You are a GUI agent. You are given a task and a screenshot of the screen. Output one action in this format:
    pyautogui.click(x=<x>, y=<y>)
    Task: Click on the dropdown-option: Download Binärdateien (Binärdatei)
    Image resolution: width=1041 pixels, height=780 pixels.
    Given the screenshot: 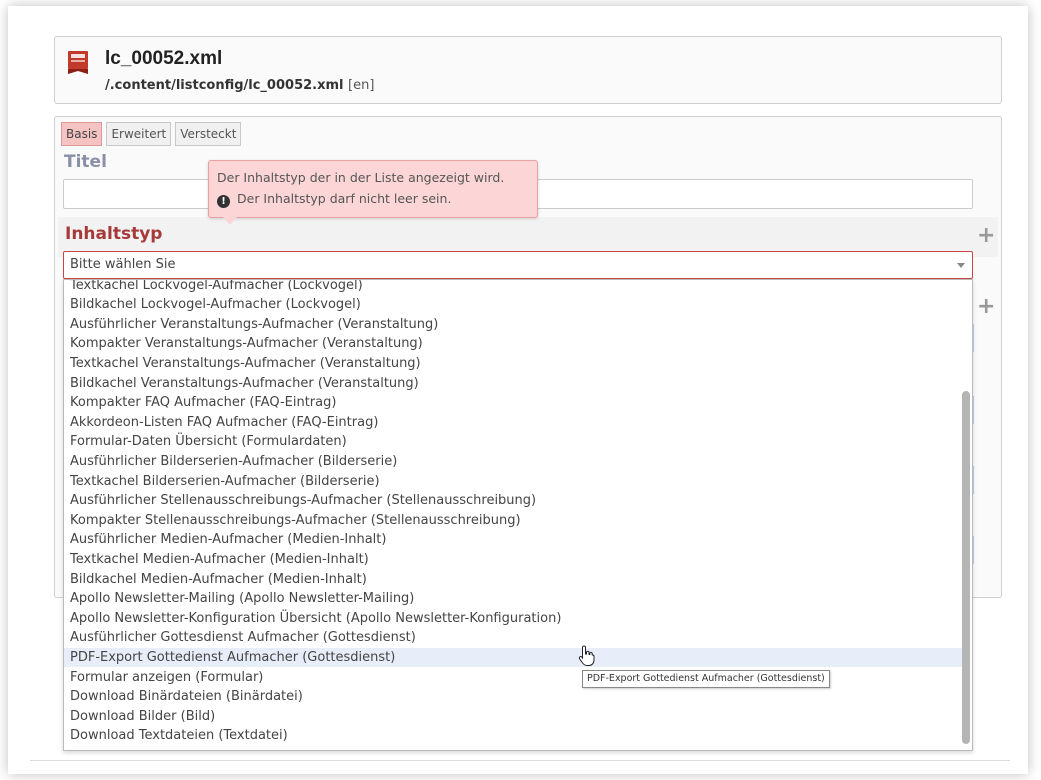 What is the action you would take?
    pyautogui.click(x=513, y=697)
    